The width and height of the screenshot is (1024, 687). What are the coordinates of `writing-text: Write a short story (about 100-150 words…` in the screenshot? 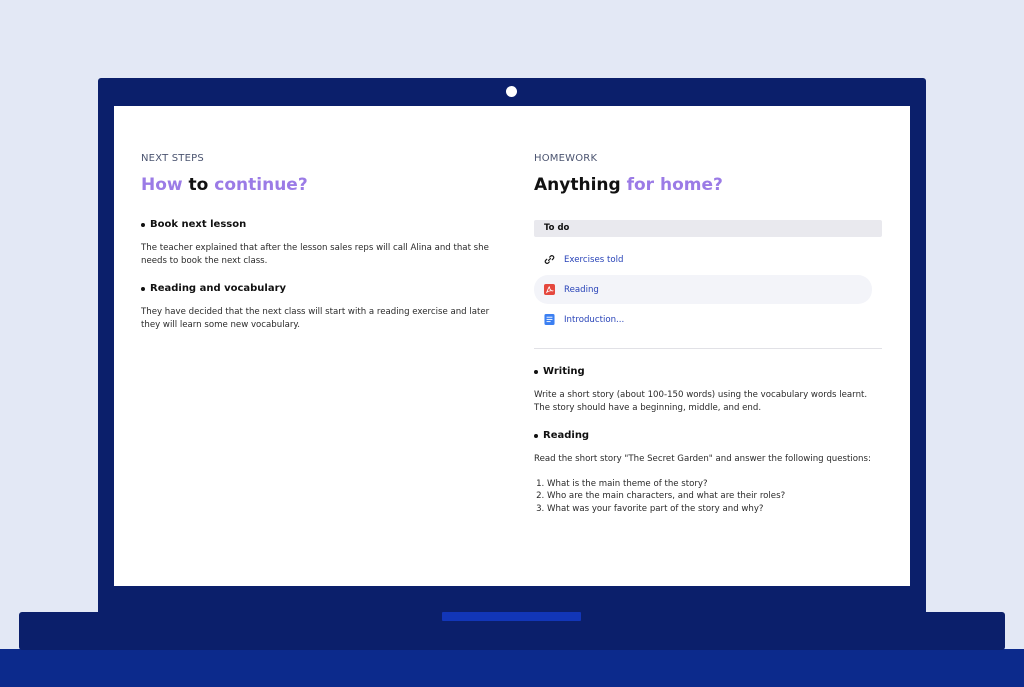 It's located at (701, 401).